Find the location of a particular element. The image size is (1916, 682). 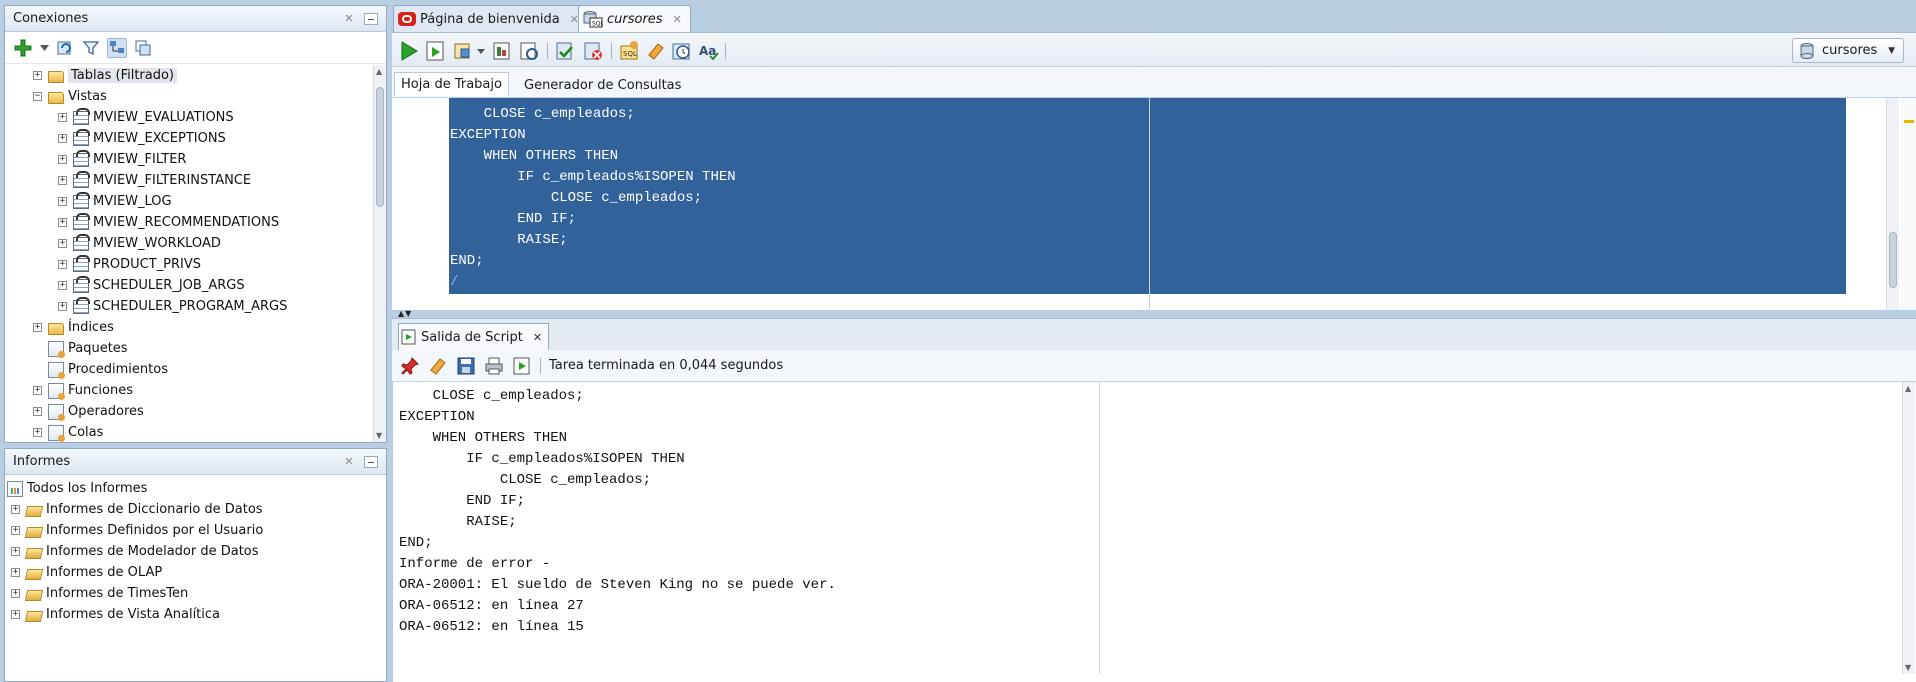

sql-history-icon: SQL is located at coordinates (629, 51).